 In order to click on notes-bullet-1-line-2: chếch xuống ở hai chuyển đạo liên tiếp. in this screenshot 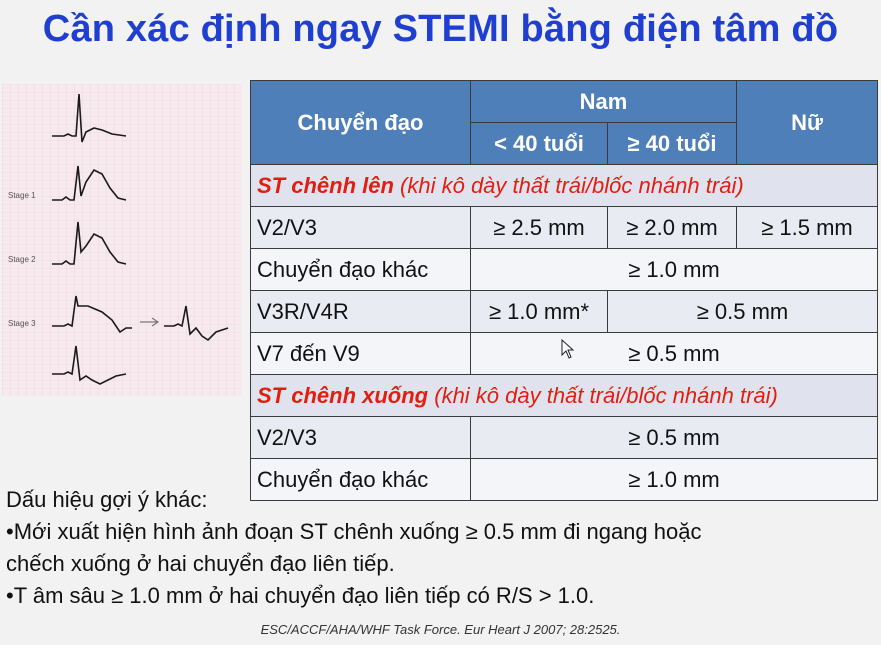, I will do `click(200, 563)`.